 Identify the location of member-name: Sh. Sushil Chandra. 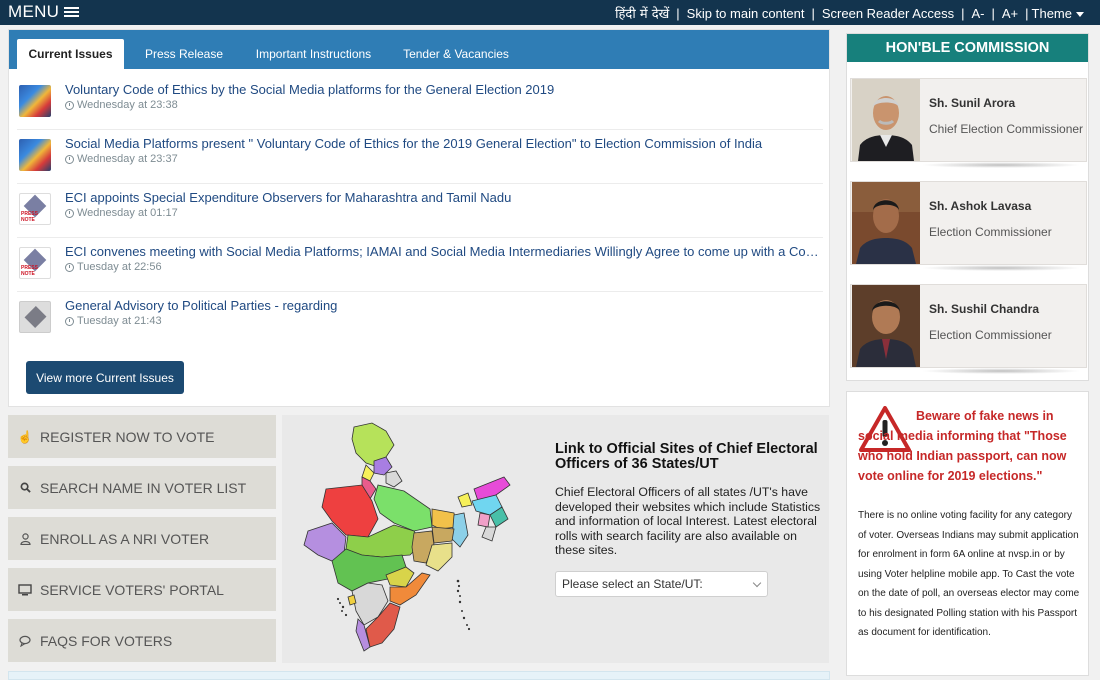
(984, 309).